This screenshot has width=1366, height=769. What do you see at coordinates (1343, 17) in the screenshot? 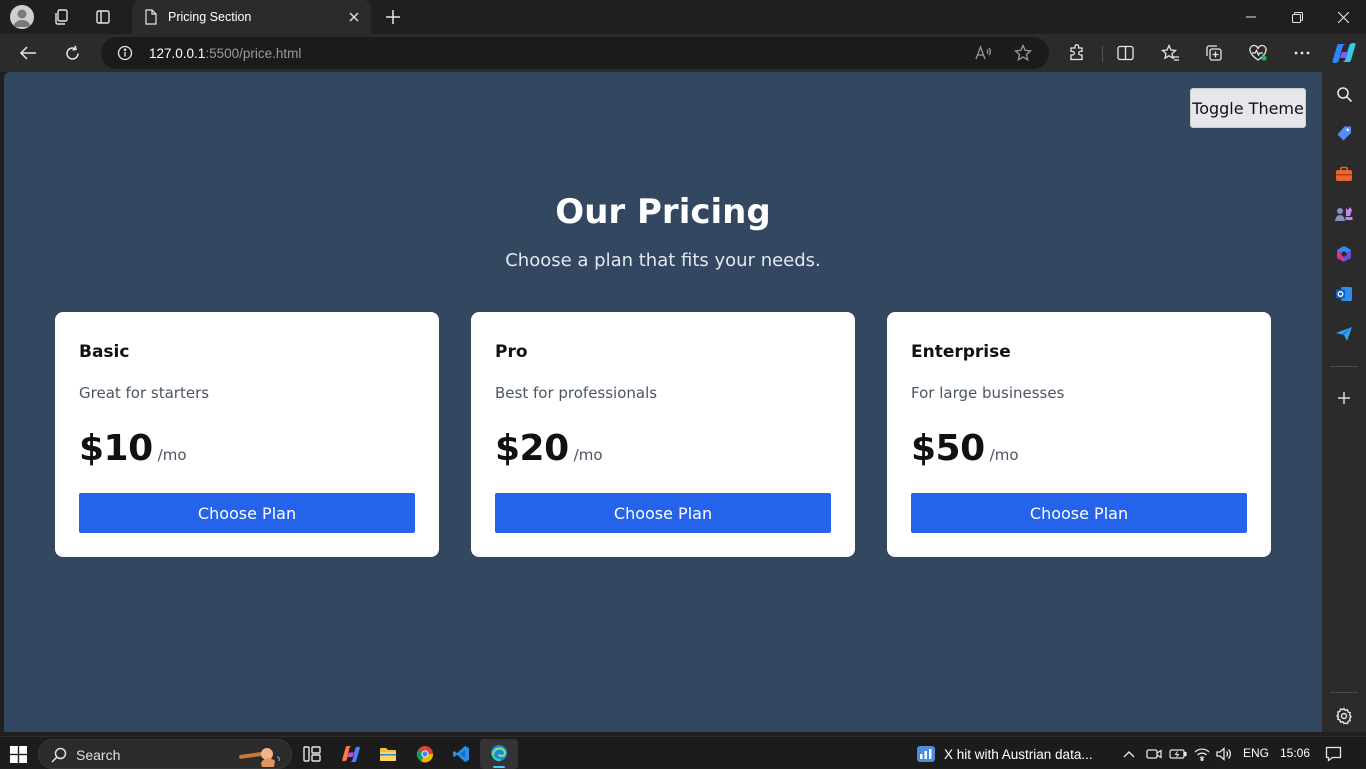
I see `close-window-icon` at bounding box center [1343, 17].